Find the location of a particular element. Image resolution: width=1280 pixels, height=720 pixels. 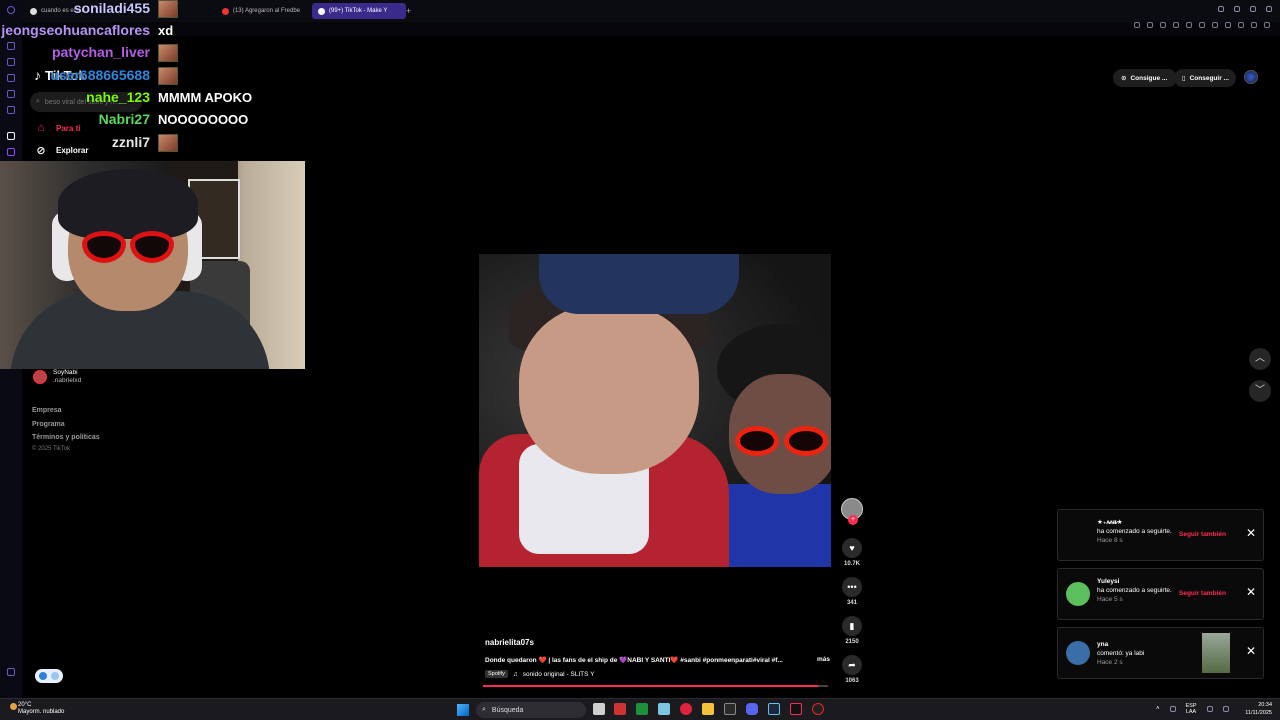

close-icon is located at coordinates (1269, 9).